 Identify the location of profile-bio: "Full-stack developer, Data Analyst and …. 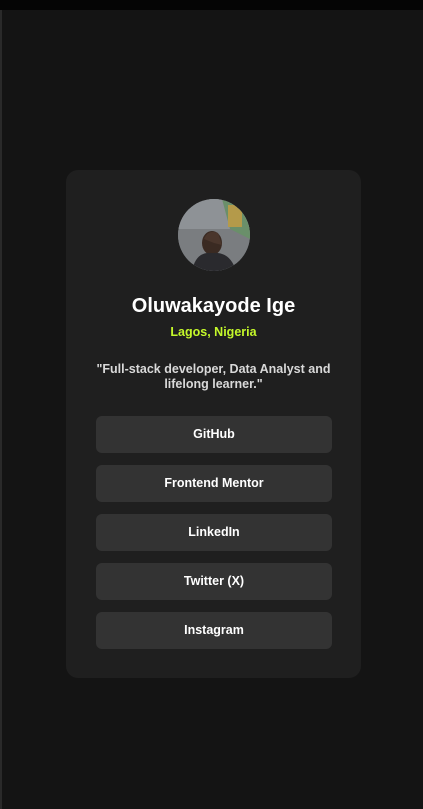
(213, 376).